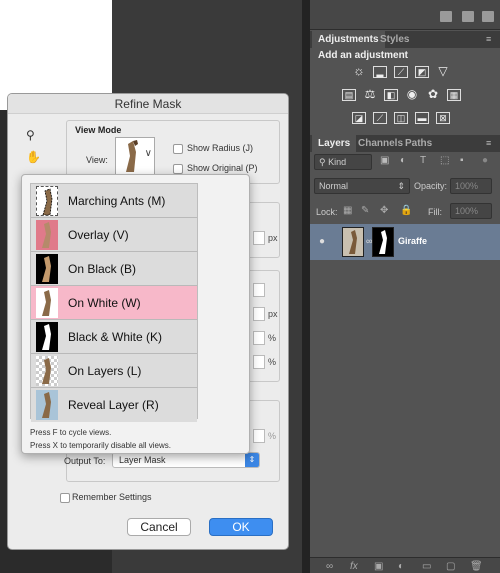 The width and height of the screenshot is (500, 573). I want to click on smart-object-filter-icon: ▪, so click(462, 160).